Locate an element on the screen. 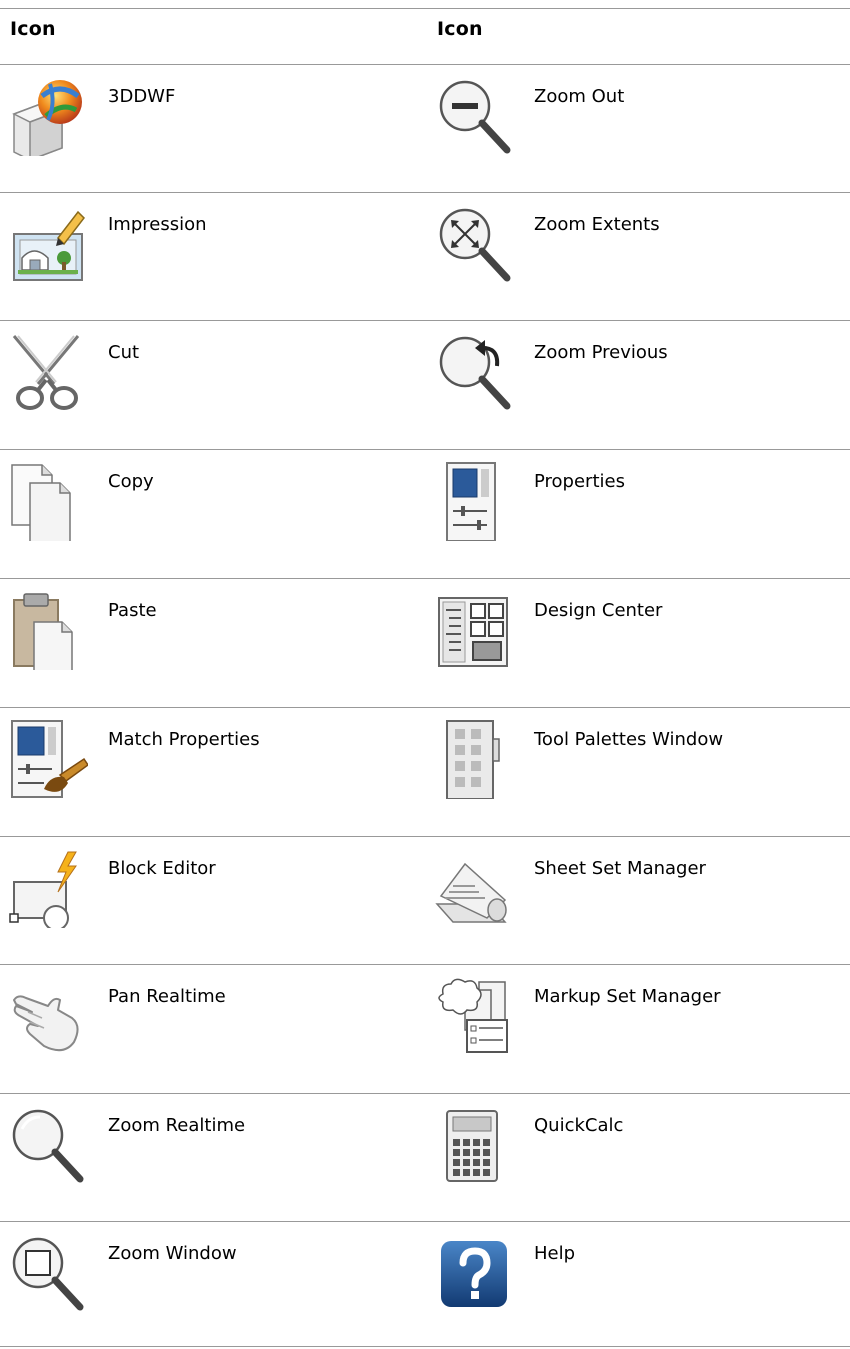 The width and height of the screenshot is (850, 1349). table-cell: Zoom Extents is located at coordinates (637, 256).